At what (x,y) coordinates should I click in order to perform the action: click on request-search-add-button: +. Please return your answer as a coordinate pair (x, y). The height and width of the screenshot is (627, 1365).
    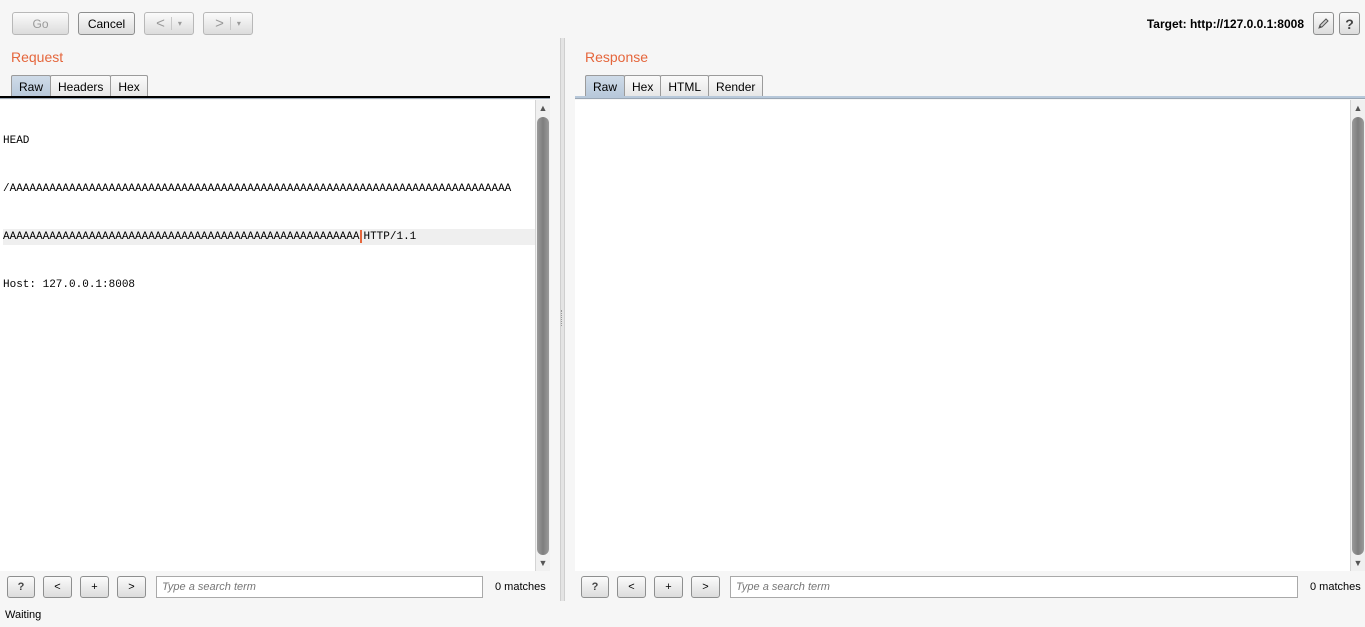
    Looking at the image, I should click on (94, 587).